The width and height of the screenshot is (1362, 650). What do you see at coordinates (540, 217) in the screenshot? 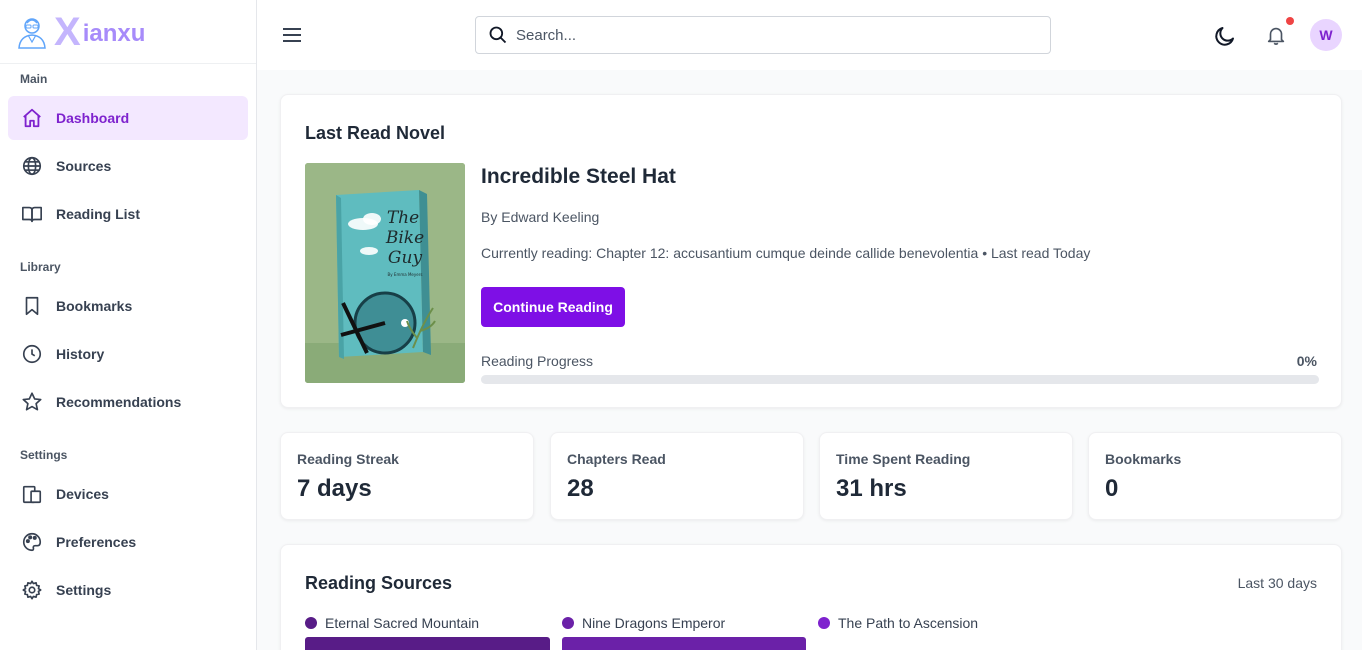
I see `novel-author: By Edward Keeling` at bounding box center [540, 217].